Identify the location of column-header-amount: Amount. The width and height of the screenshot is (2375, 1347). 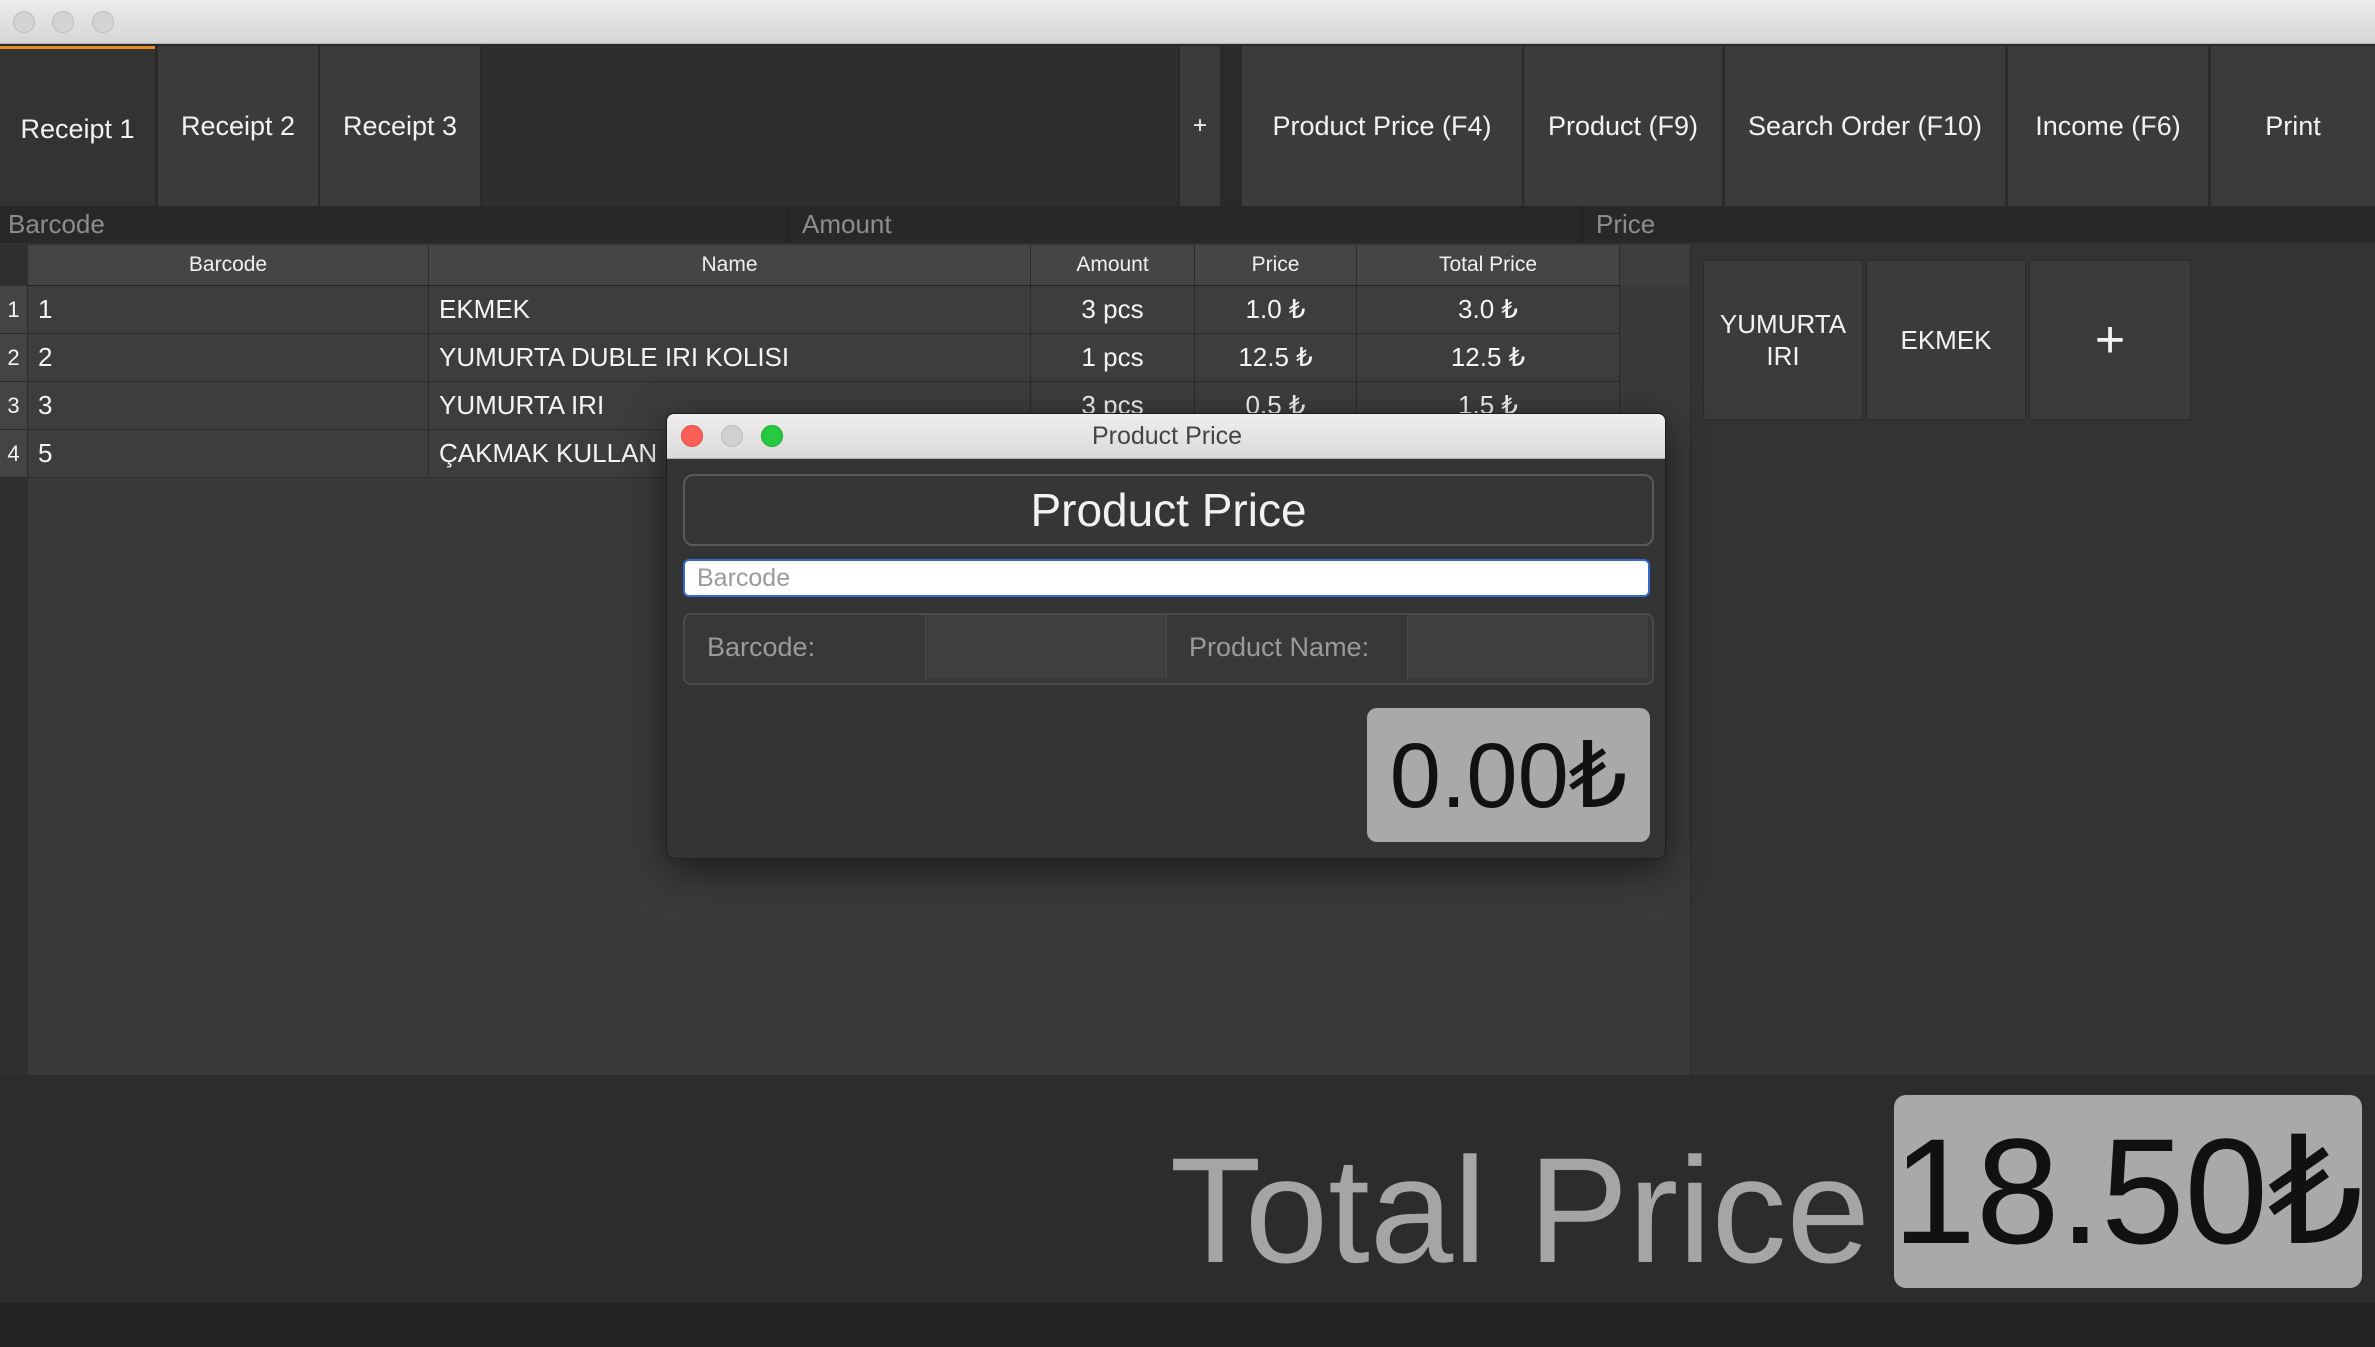
(1113, 265).